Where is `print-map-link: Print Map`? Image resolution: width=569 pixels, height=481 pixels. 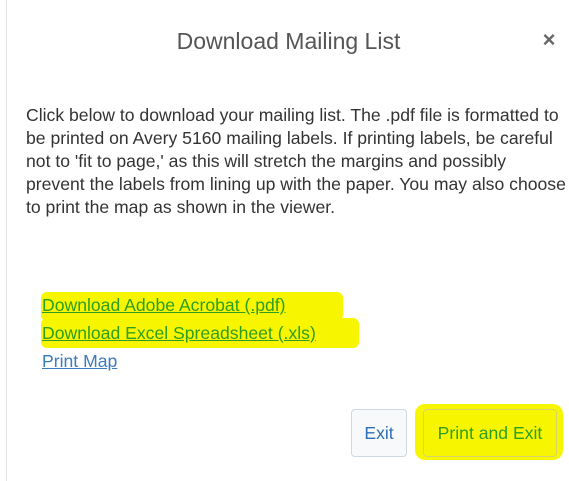
print-map-link: Print Map is located at coordinates (79, 361).